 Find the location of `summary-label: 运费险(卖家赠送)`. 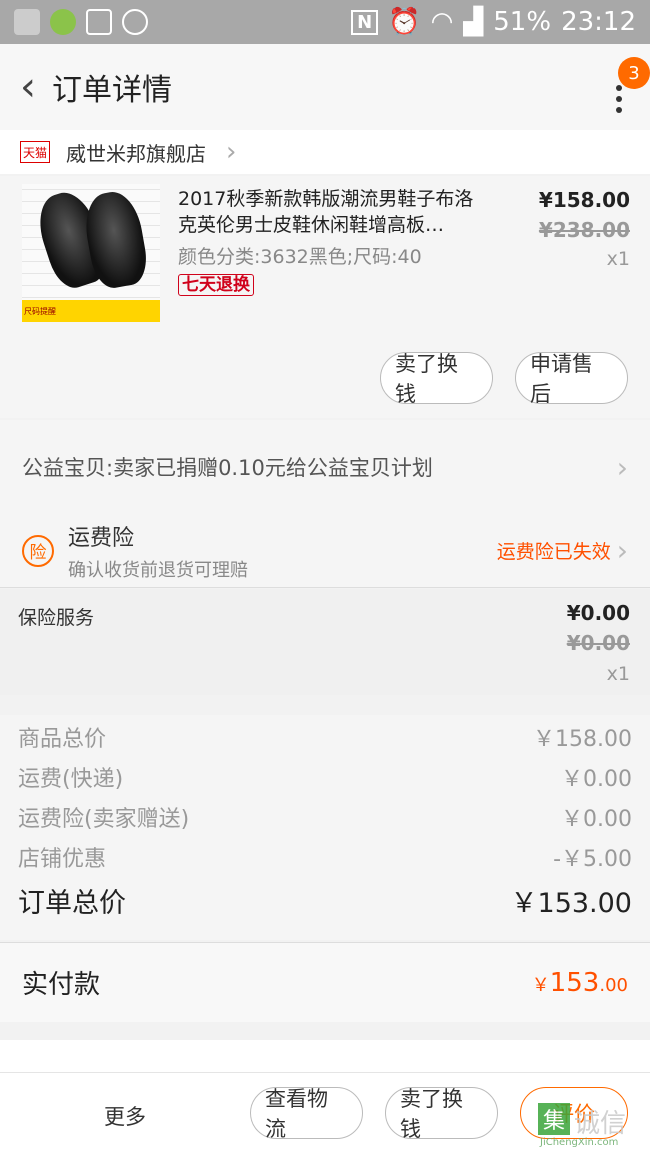

summary-label: 运费险(卖家赠送) is located at coordinates (104, 819).